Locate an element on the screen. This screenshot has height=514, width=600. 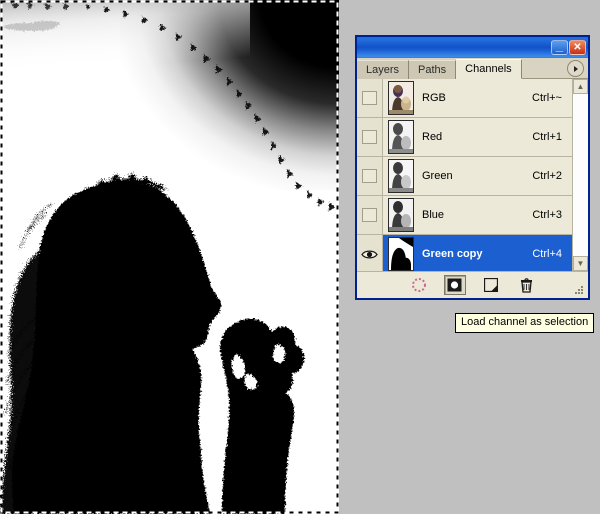
channel-shortcut: Ctrl+1 is located at coordinates (547, 137).